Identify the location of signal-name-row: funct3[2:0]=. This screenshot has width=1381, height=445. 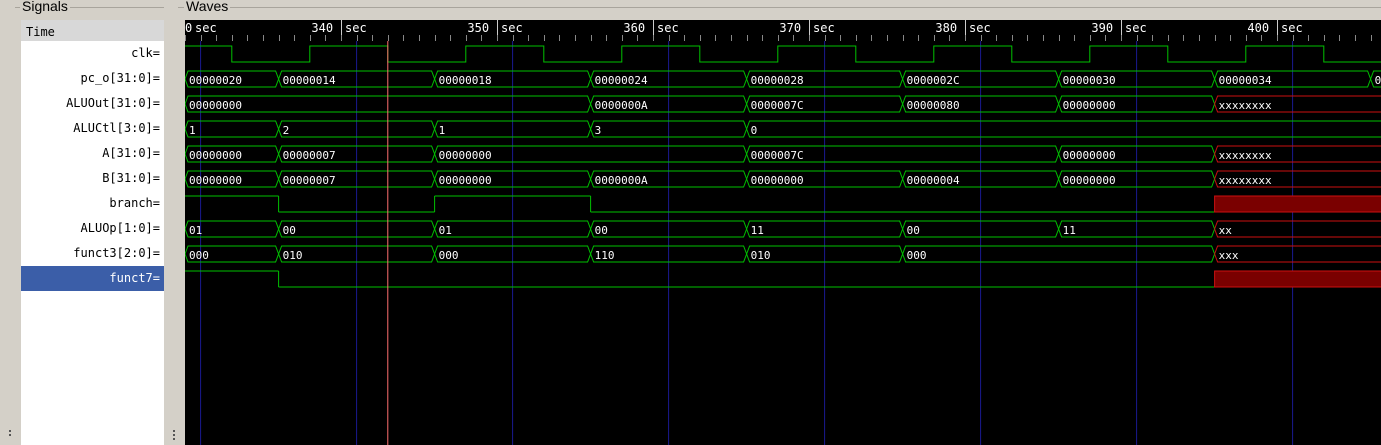
(92, 253).